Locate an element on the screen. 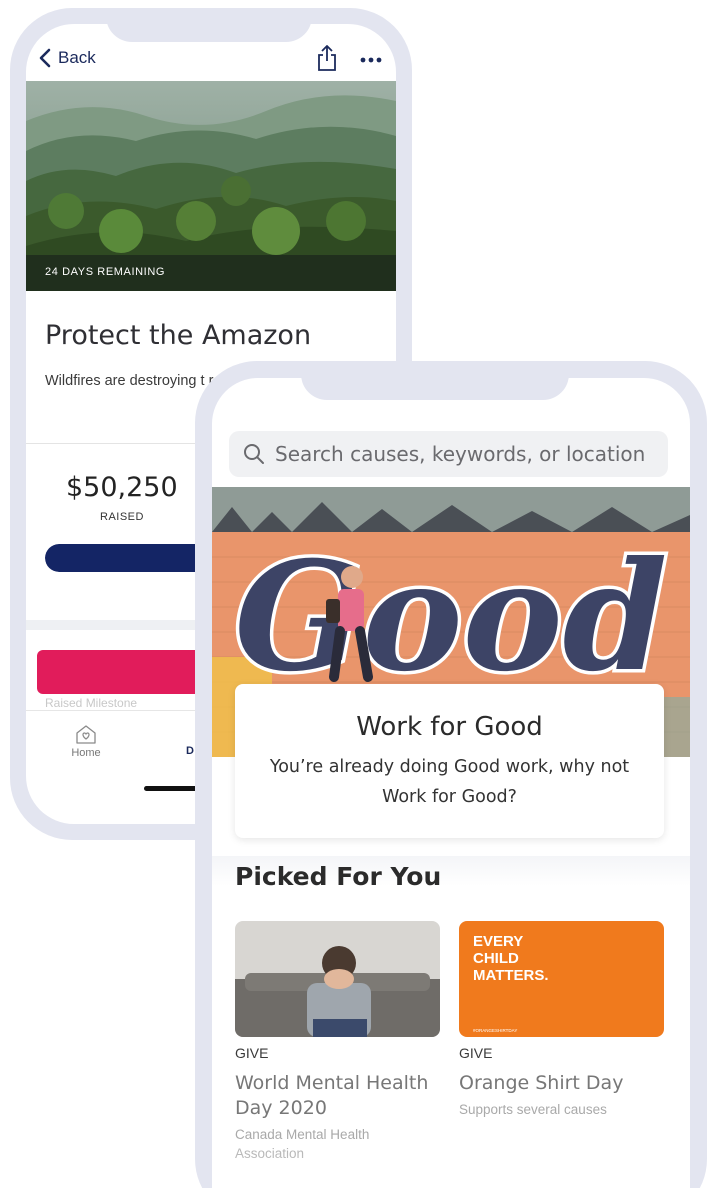  share-icon is located at coordinates (327, 58).